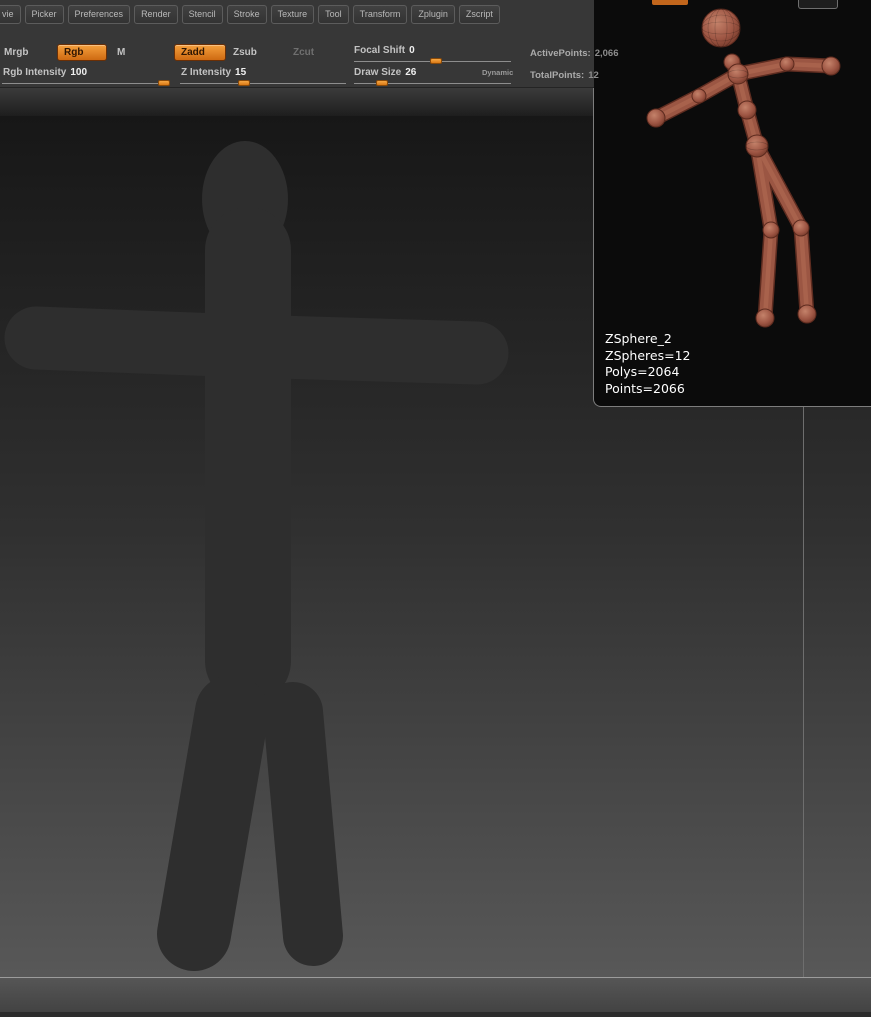 This screenshot has width=871, height=1017. Describe the element at coordinates (245, 52) in the screenshot. I see `zsub-button: Zsub` at that location.